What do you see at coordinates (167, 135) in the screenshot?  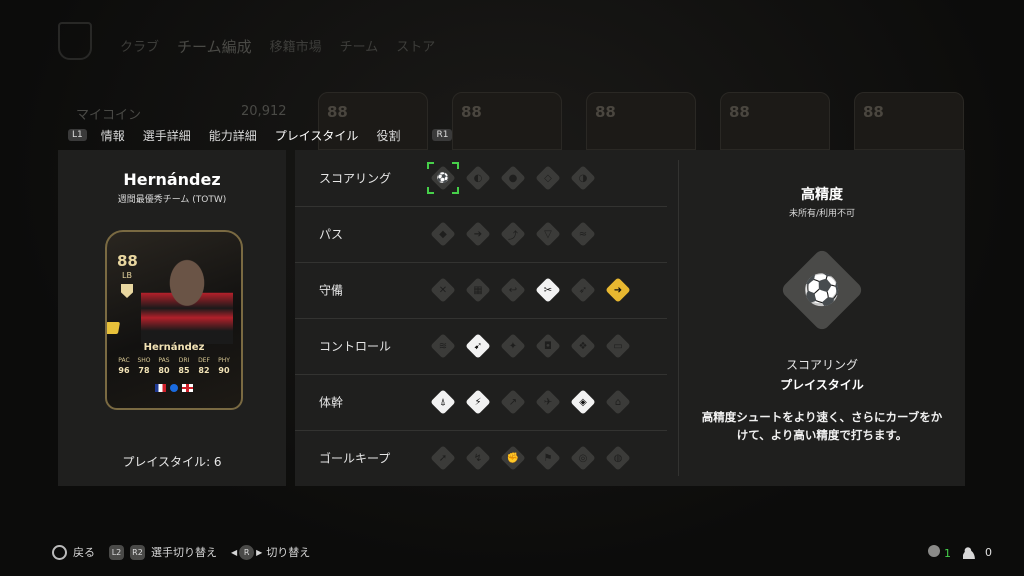 I see `tab-player-details: 選手詳細` at bounding box center [167, 135].